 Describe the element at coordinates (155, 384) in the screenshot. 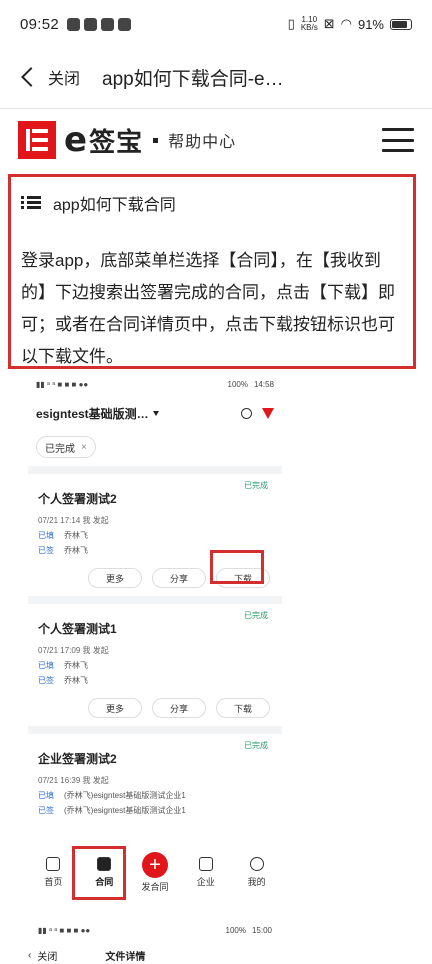

I see `screenshot-status-bar: ▮▮ ᵃ ᵃ ■ ■ ■ ●● 100% 14:58` at that location.